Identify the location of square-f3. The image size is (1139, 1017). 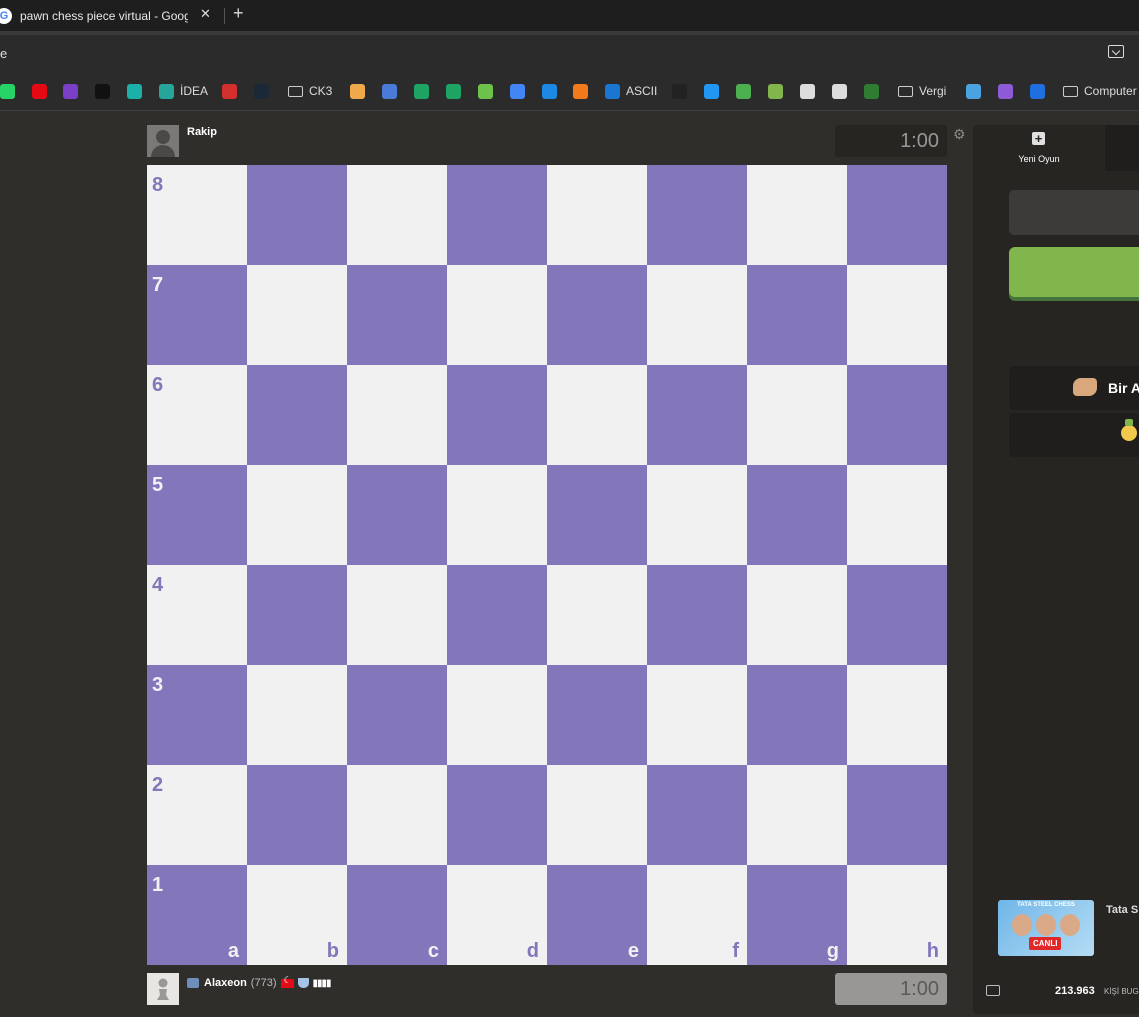
(697, 715).